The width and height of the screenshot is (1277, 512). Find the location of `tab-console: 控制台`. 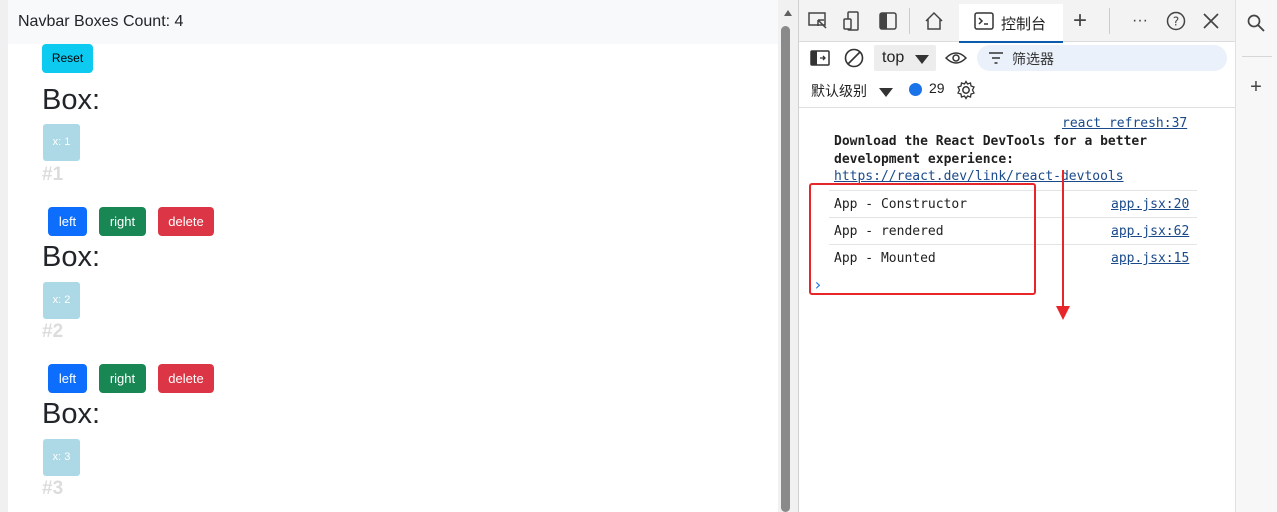

tab-console: 控制台 is located at coordinates (1011, 23).